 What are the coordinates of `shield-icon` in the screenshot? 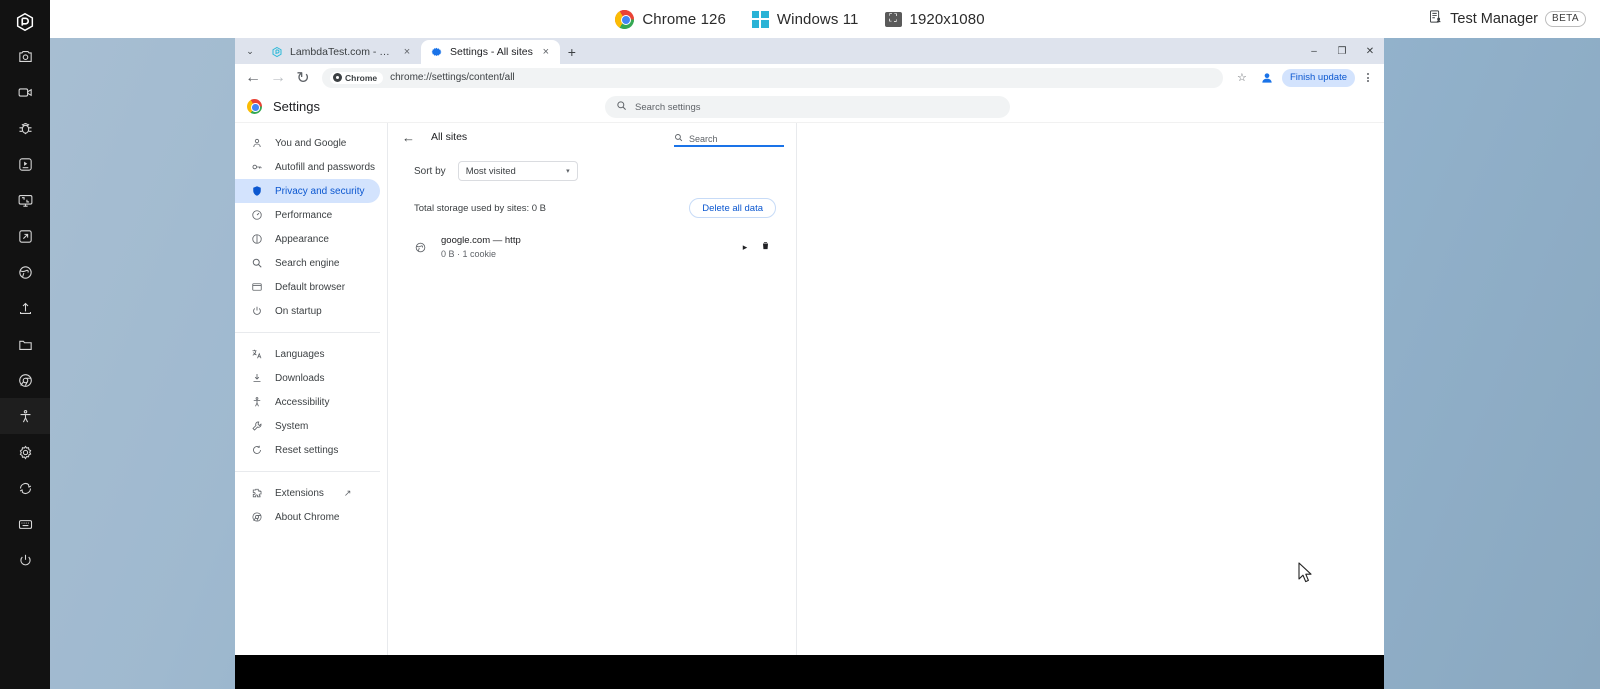 It's located at (256, 191).